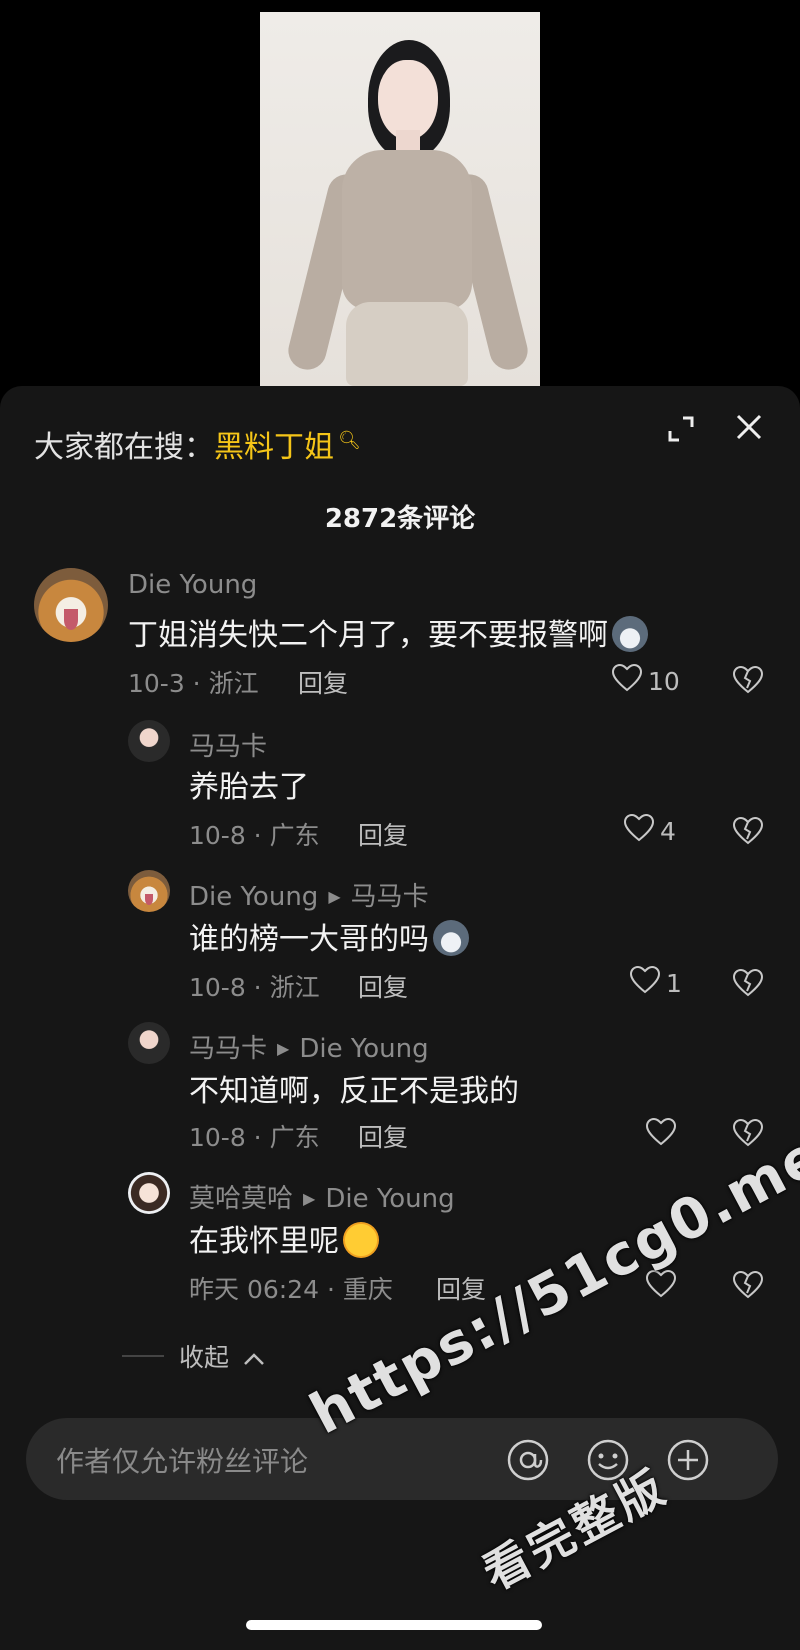 This screenshot has width=800, height=1650. Describe the element at coordinates (407, 344) in the screenshot. I see `video-figure-shorts` at that location.